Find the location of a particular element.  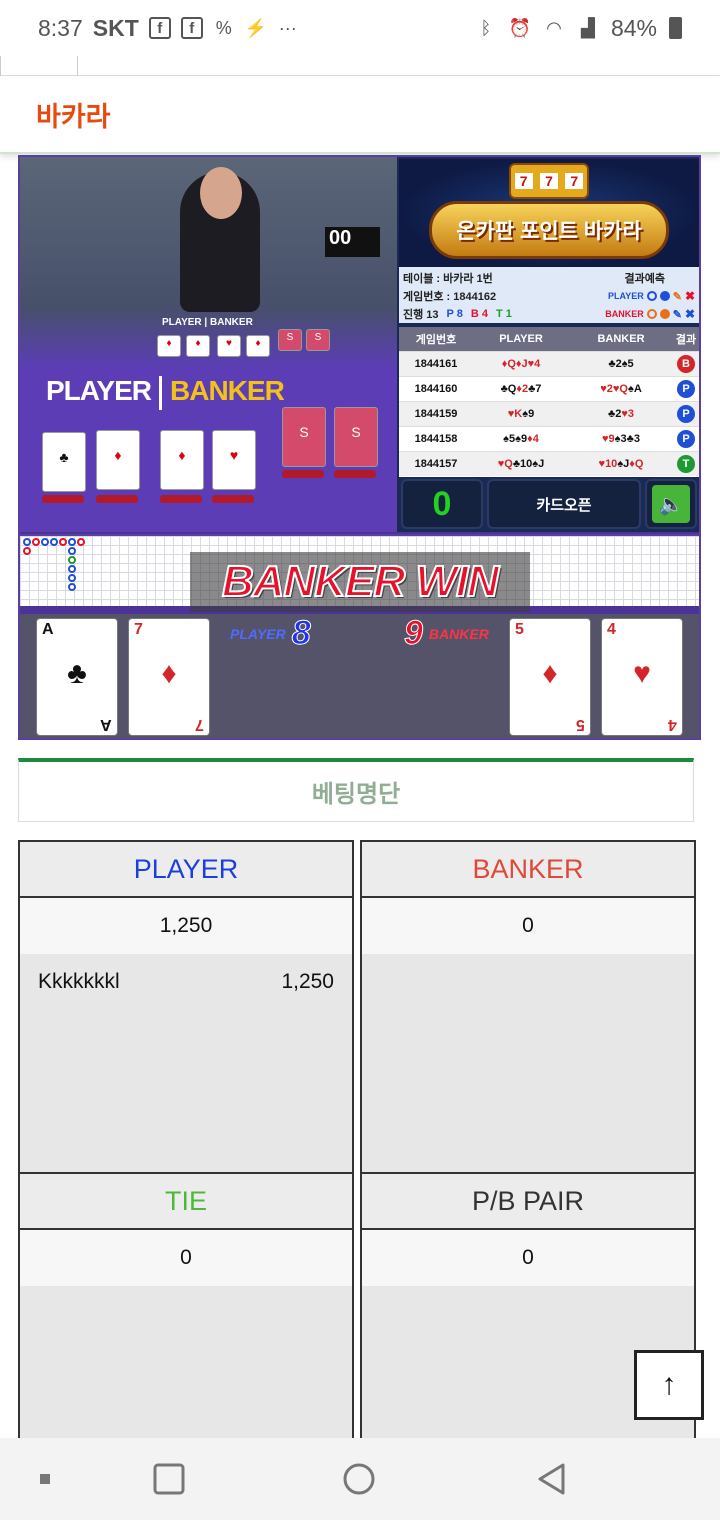

history-banker-cards: ♥9♠3♣3 is located at coordinates (621, 439).